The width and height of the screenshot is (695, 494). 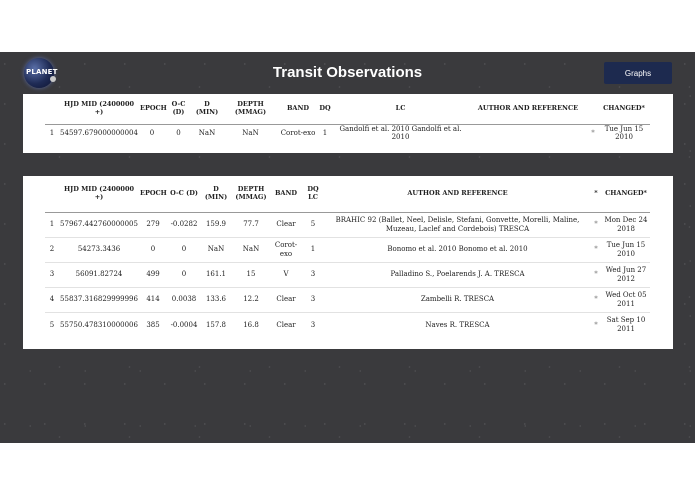 What do you see at coordinates (99, 324) in the screenshot?
I see `cell-hjd: 55750.478310000006` at bounding box center [99, 324].